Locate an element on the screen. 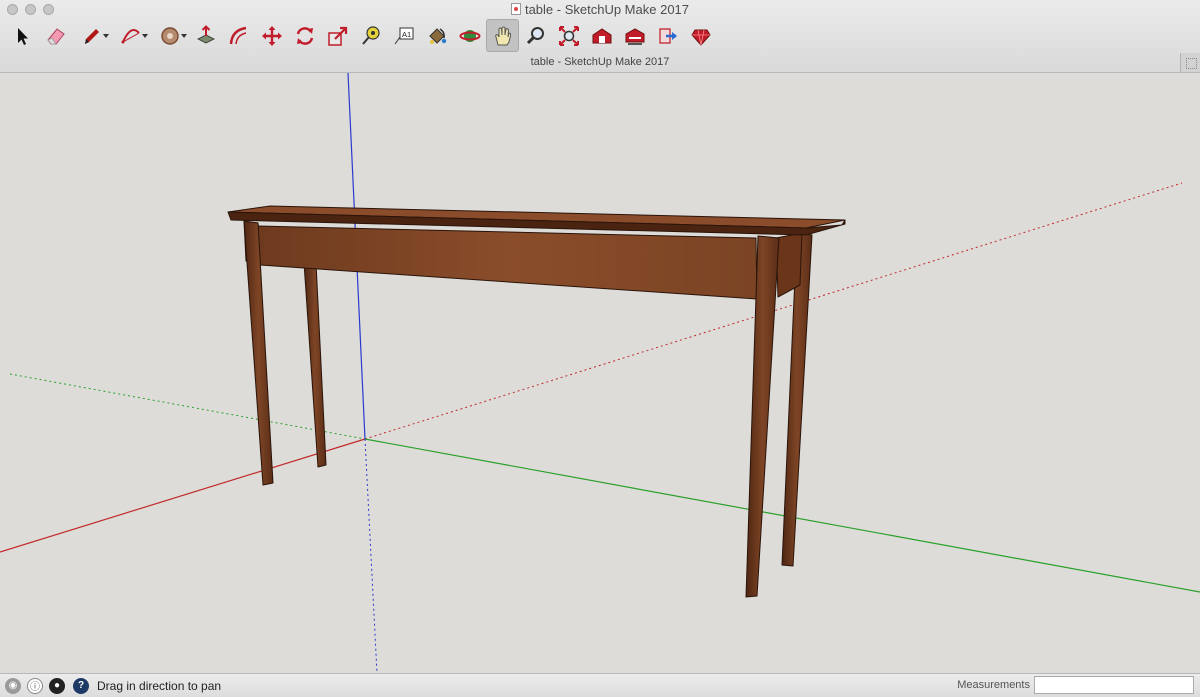 This screenshot has height=697, width=1200. extension-warehouse-icon is located at coordinates (634, 36).